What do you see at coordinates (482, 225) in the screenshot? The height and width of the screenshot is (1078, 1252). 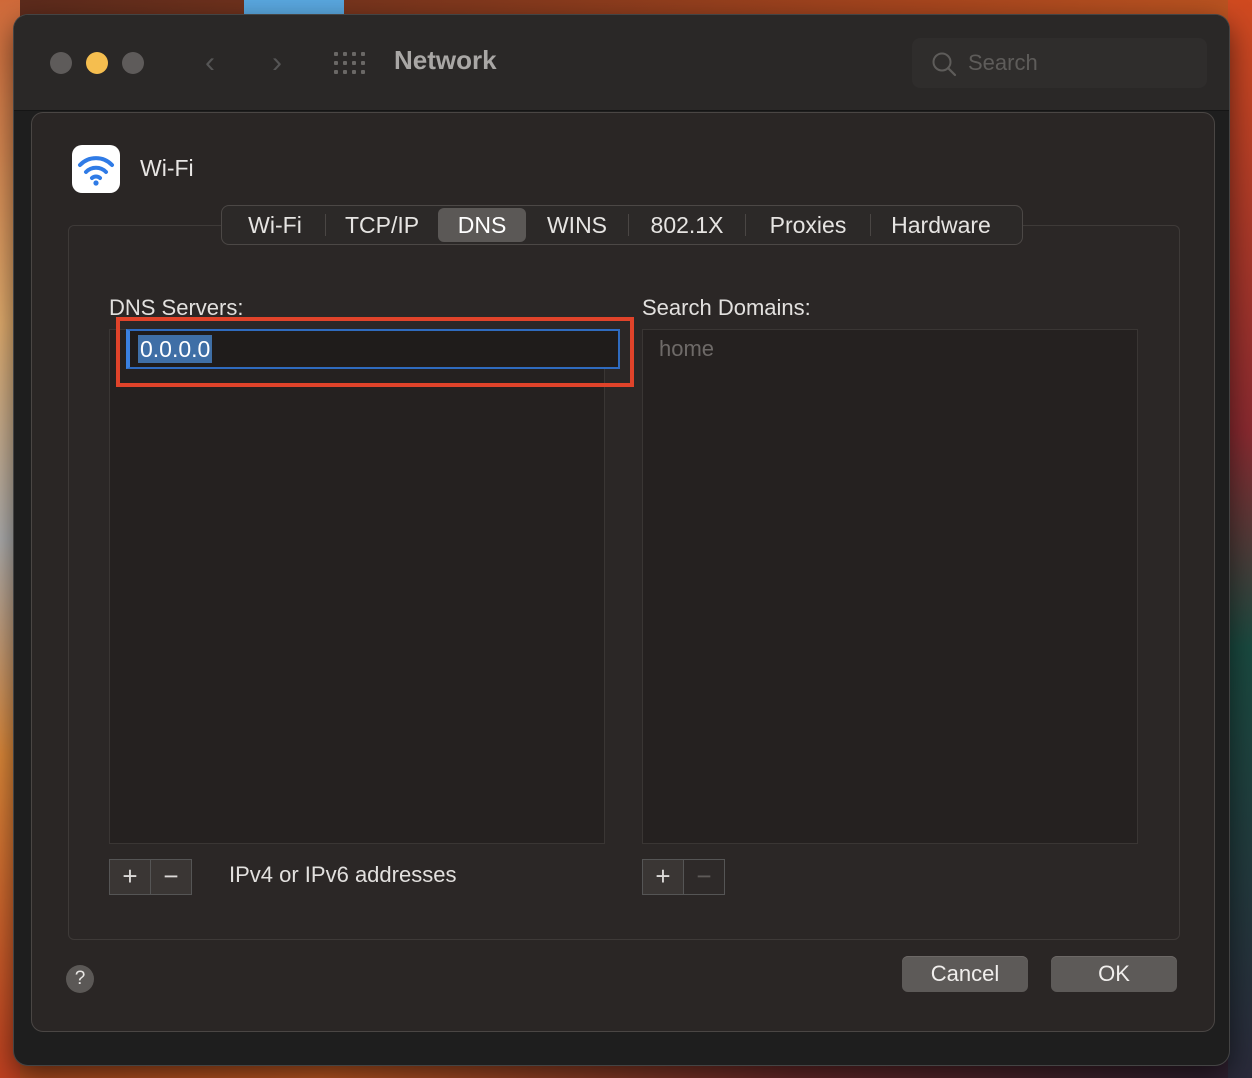 I see `tab-dns: DNS` at bounding box center [482, 225].